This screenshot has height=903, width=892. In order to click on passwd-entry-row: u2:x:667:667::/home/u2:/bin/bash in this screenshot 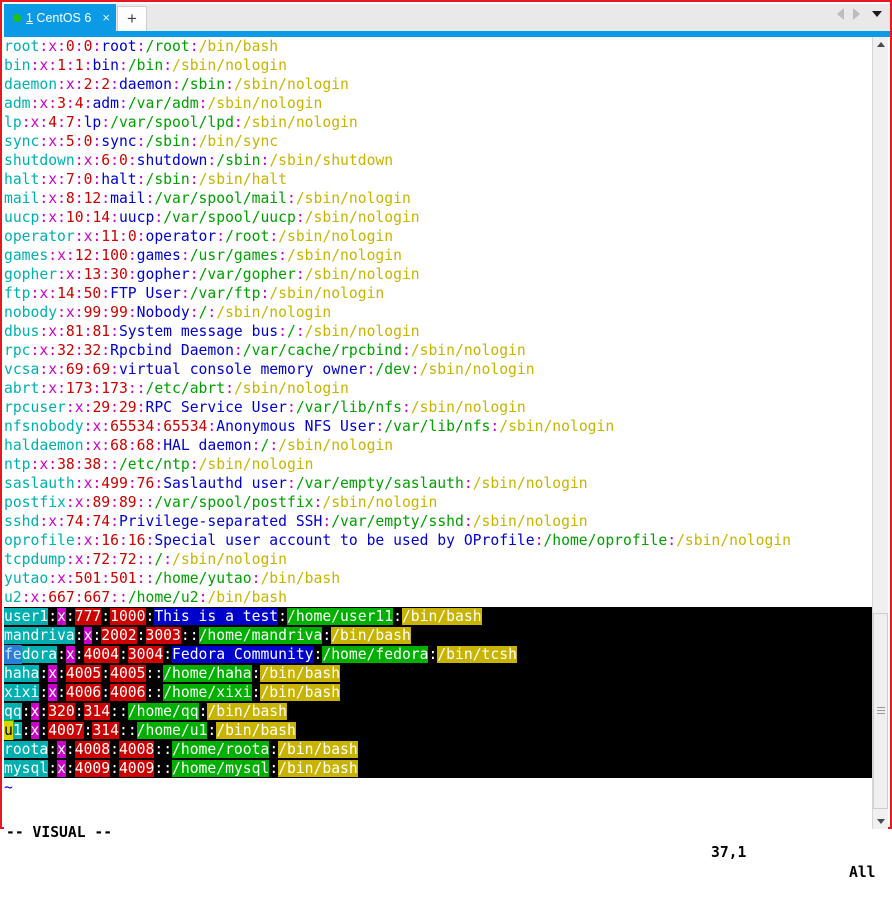, I will do `click(439, 597)`.